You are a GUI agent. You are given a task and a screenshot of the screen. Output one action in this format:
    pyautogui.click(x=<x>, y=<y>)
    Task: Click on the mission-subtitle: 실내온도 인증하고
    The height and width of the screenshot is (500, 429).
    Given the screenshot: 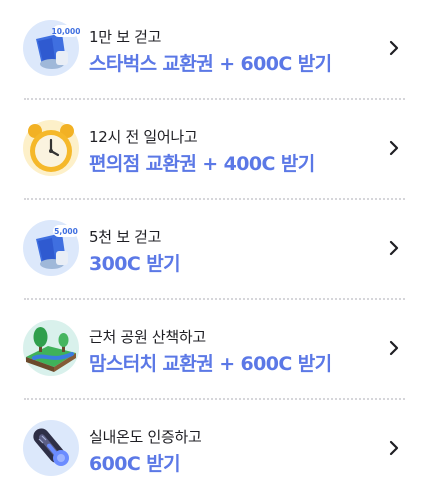 What is the action you would take?
    pyautogui.click(x=145, y=437)
    